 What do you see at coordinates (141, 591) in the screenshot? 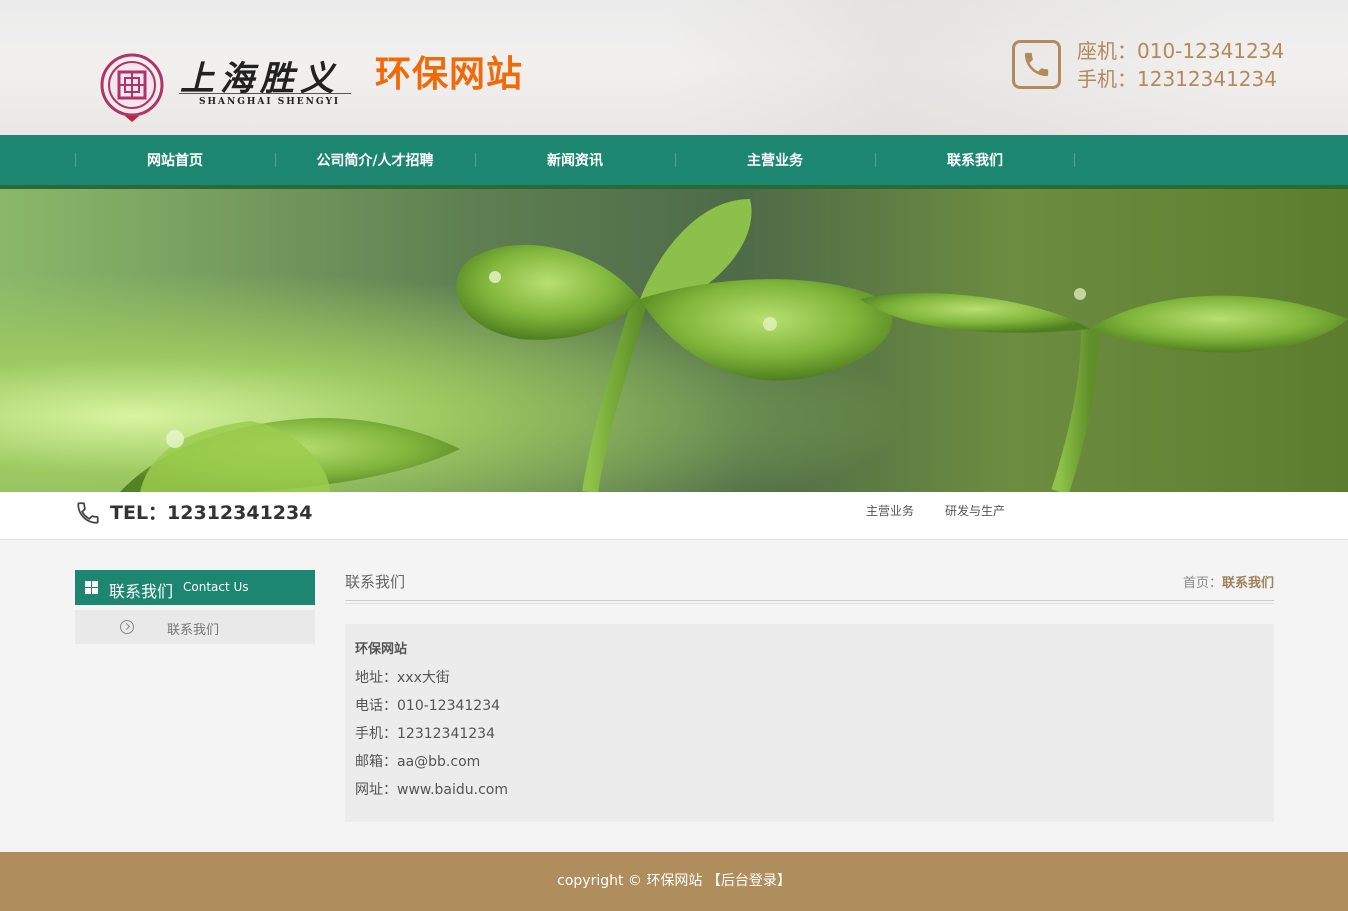
I see `sidebar-title: 联系我们` at bounding box center [141, 591].